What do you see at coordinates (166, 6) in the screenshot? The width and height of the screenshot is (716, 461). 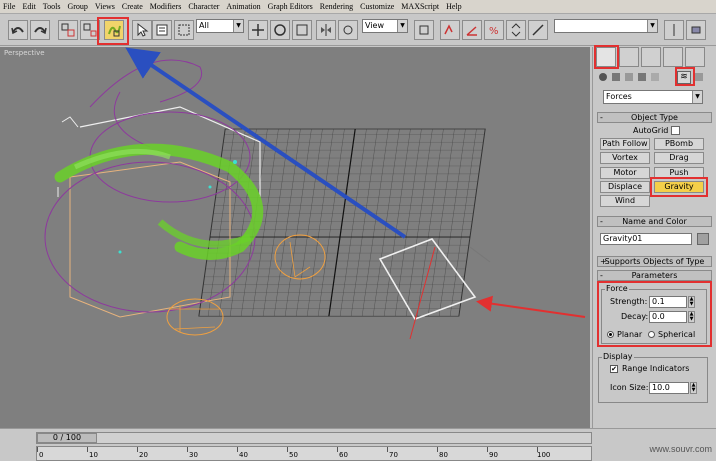 I see `menu-modifiers: Modifiers` at bounding box center [166, 6].